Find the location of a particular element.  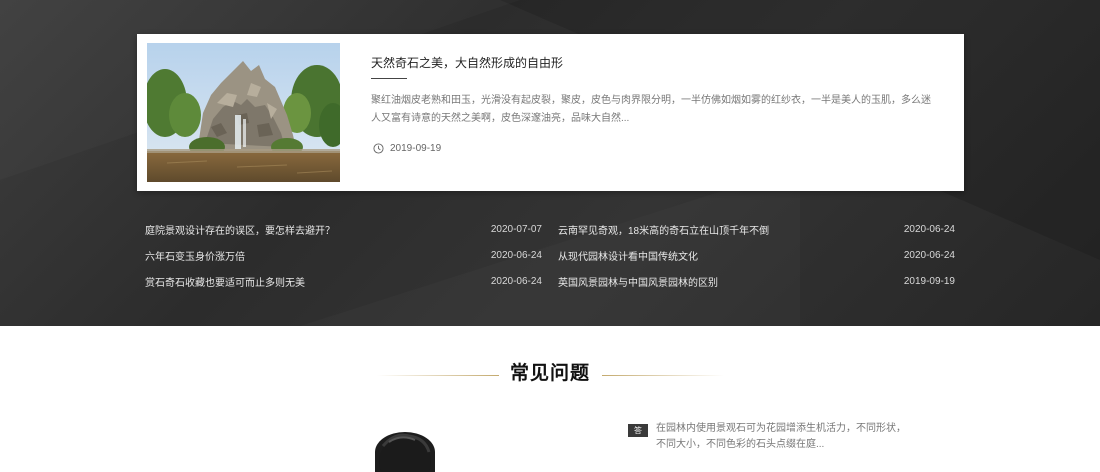

news-item: 庭院景观设计存在的误区，要怎样去避开？ 2020-07-07 is located at coordinates (343, 229).